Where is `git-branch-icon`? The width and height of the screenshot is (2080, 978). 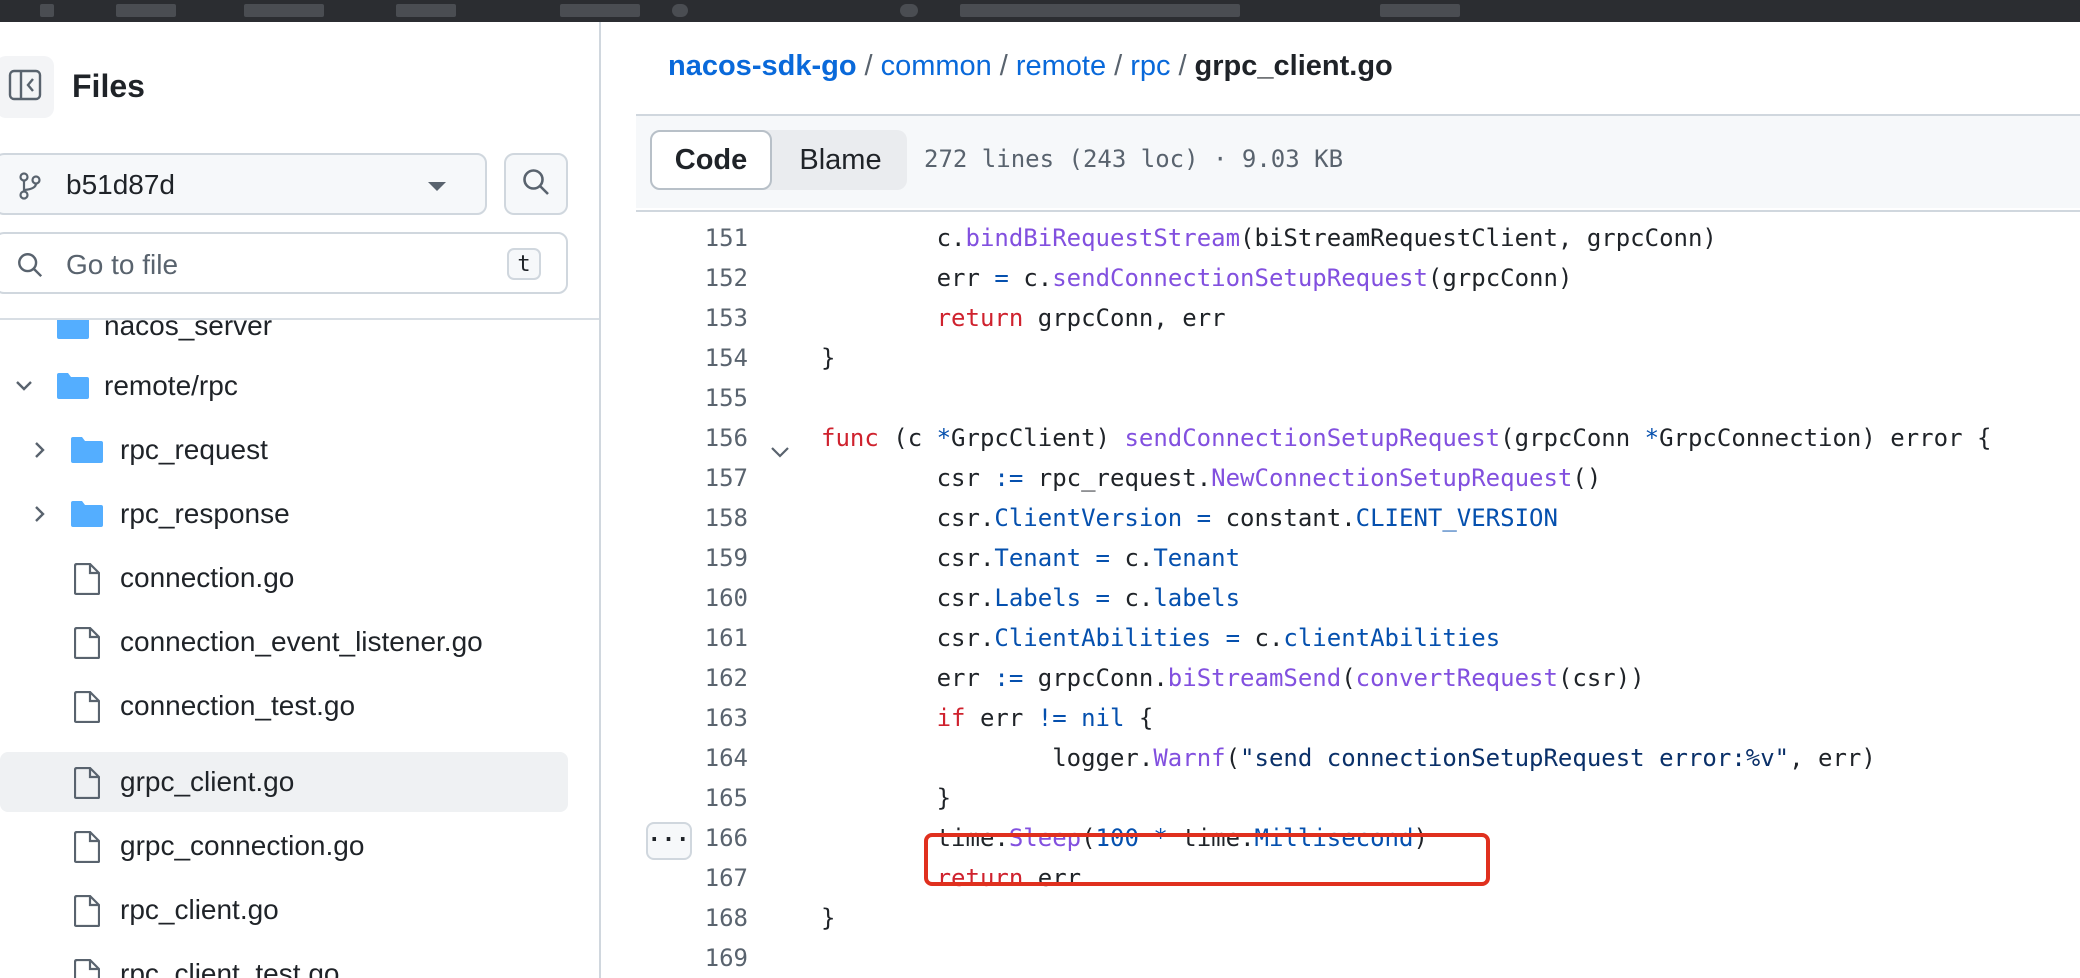 git-branch-icon is located at coordinates (30, 188).